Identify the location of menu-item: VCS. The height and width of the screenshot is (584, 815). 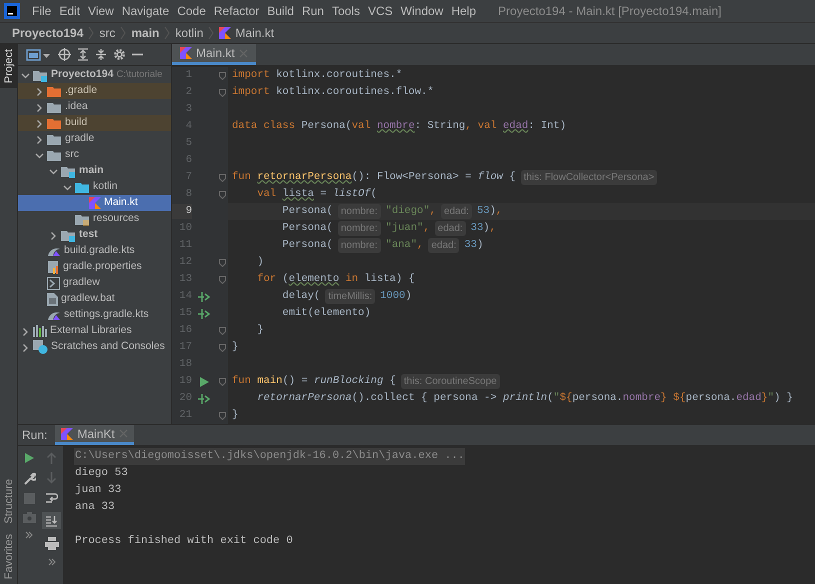
(380, 11).